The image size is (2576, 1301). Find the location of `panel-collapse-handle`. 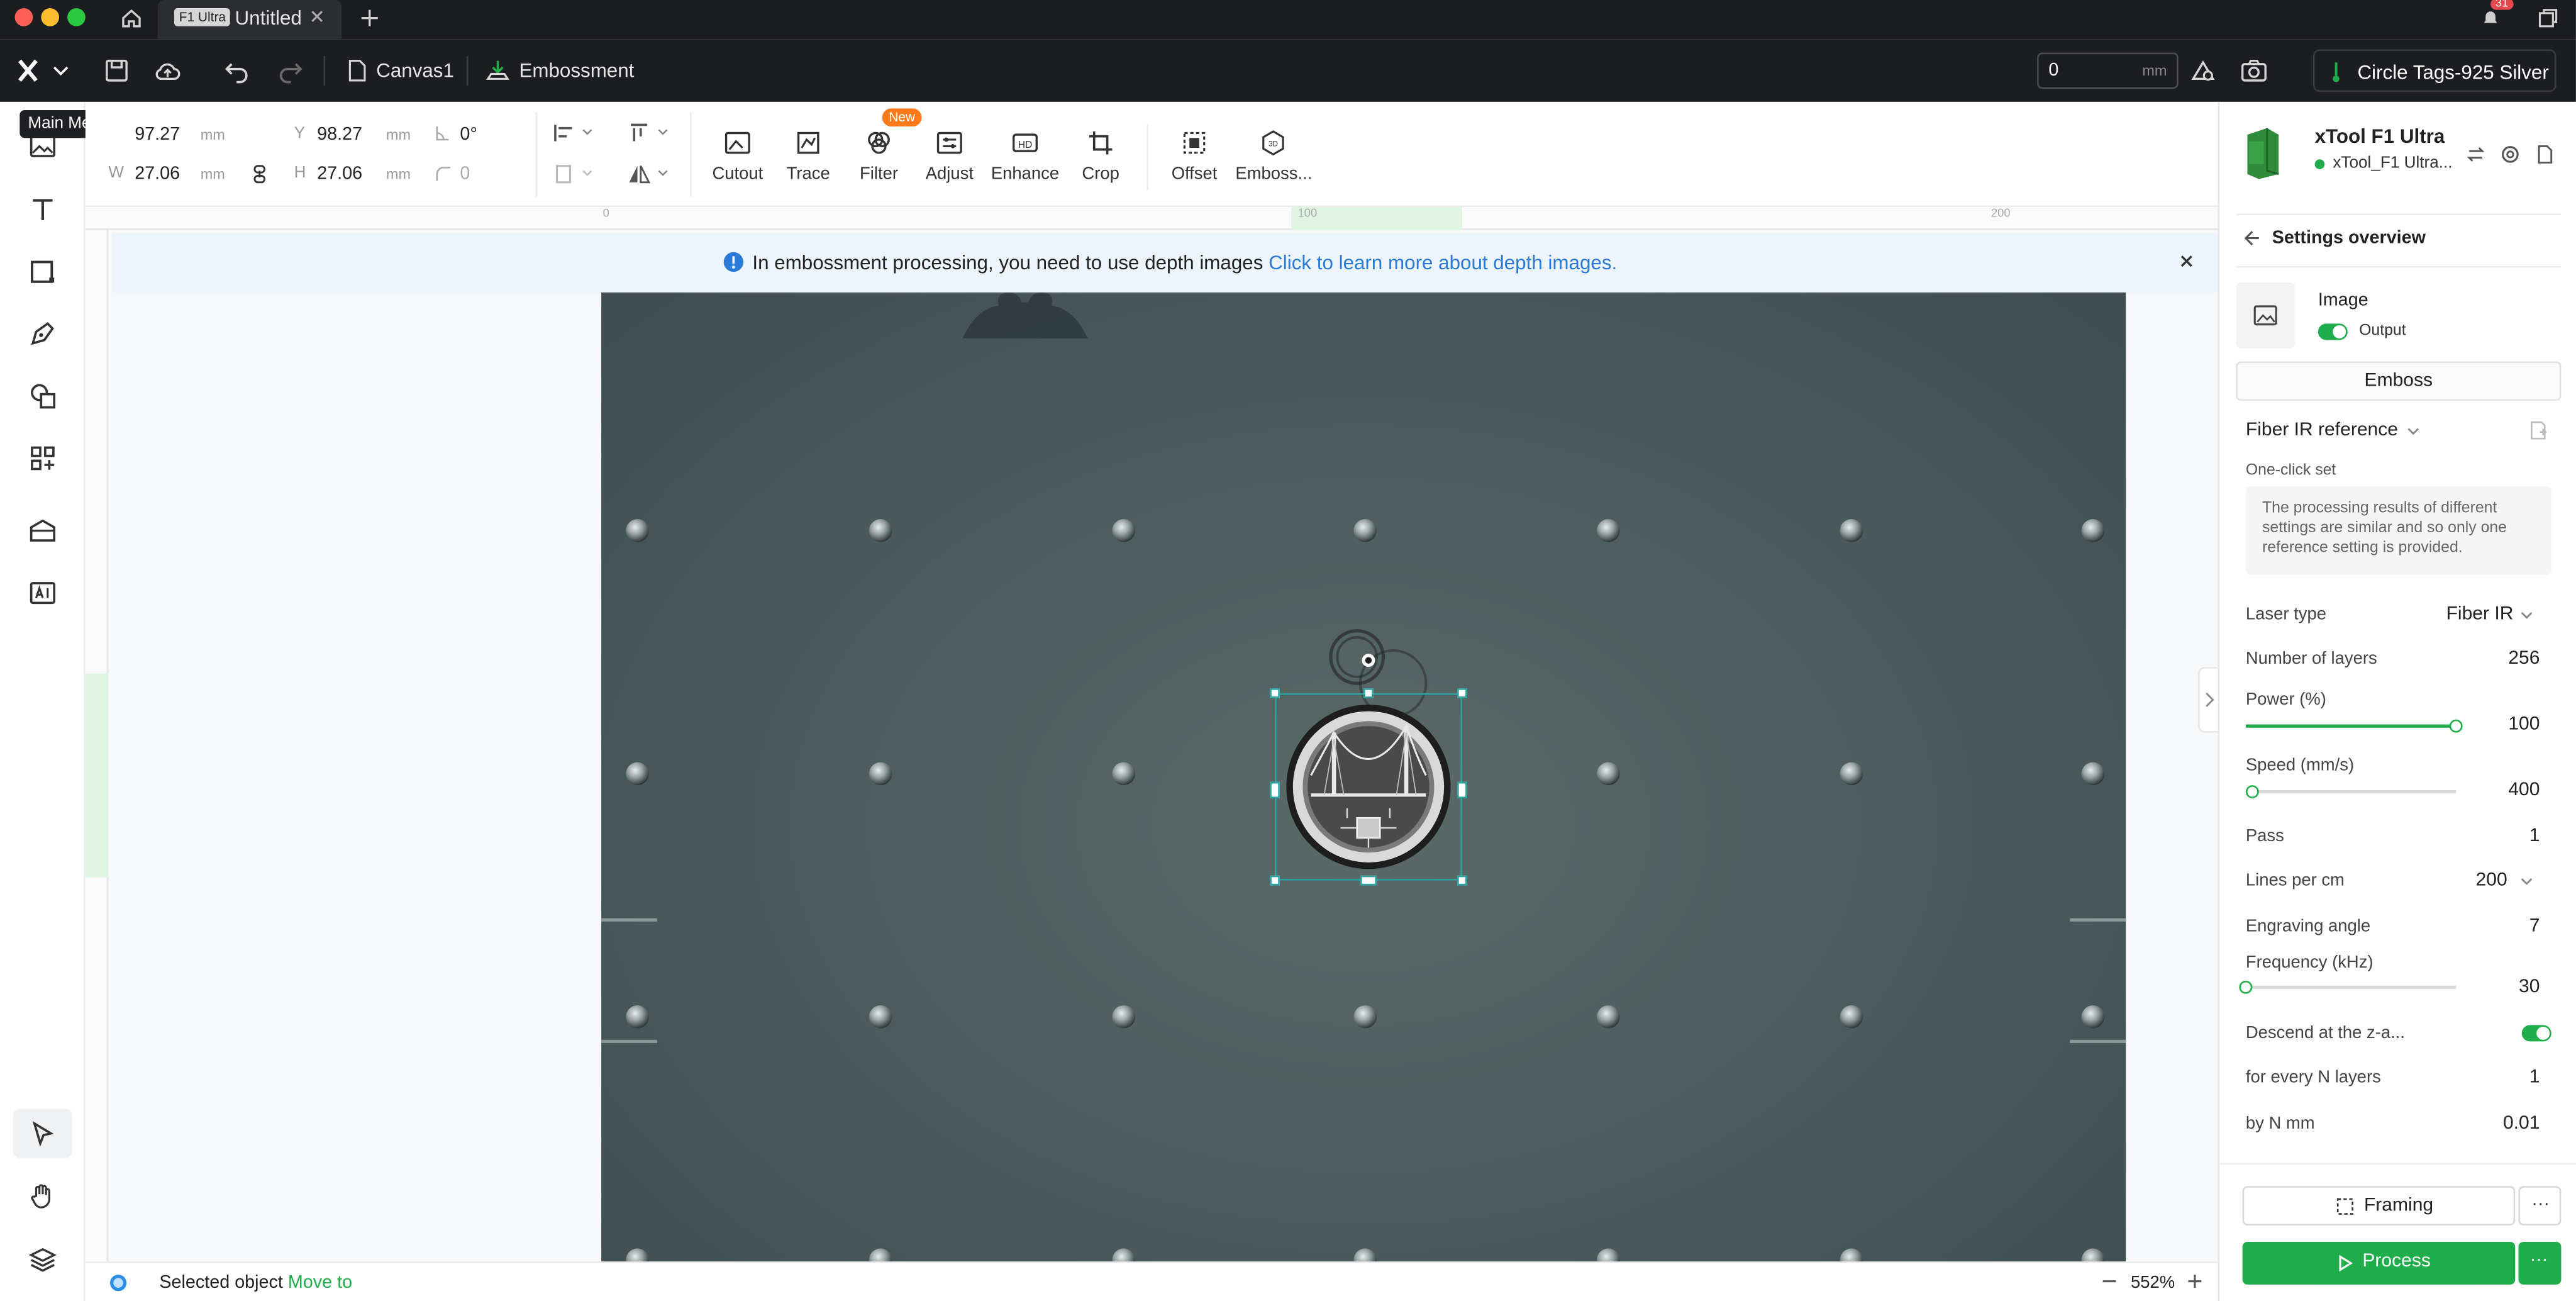

panel-collapse-handle is located at coordinates (2208, 700).